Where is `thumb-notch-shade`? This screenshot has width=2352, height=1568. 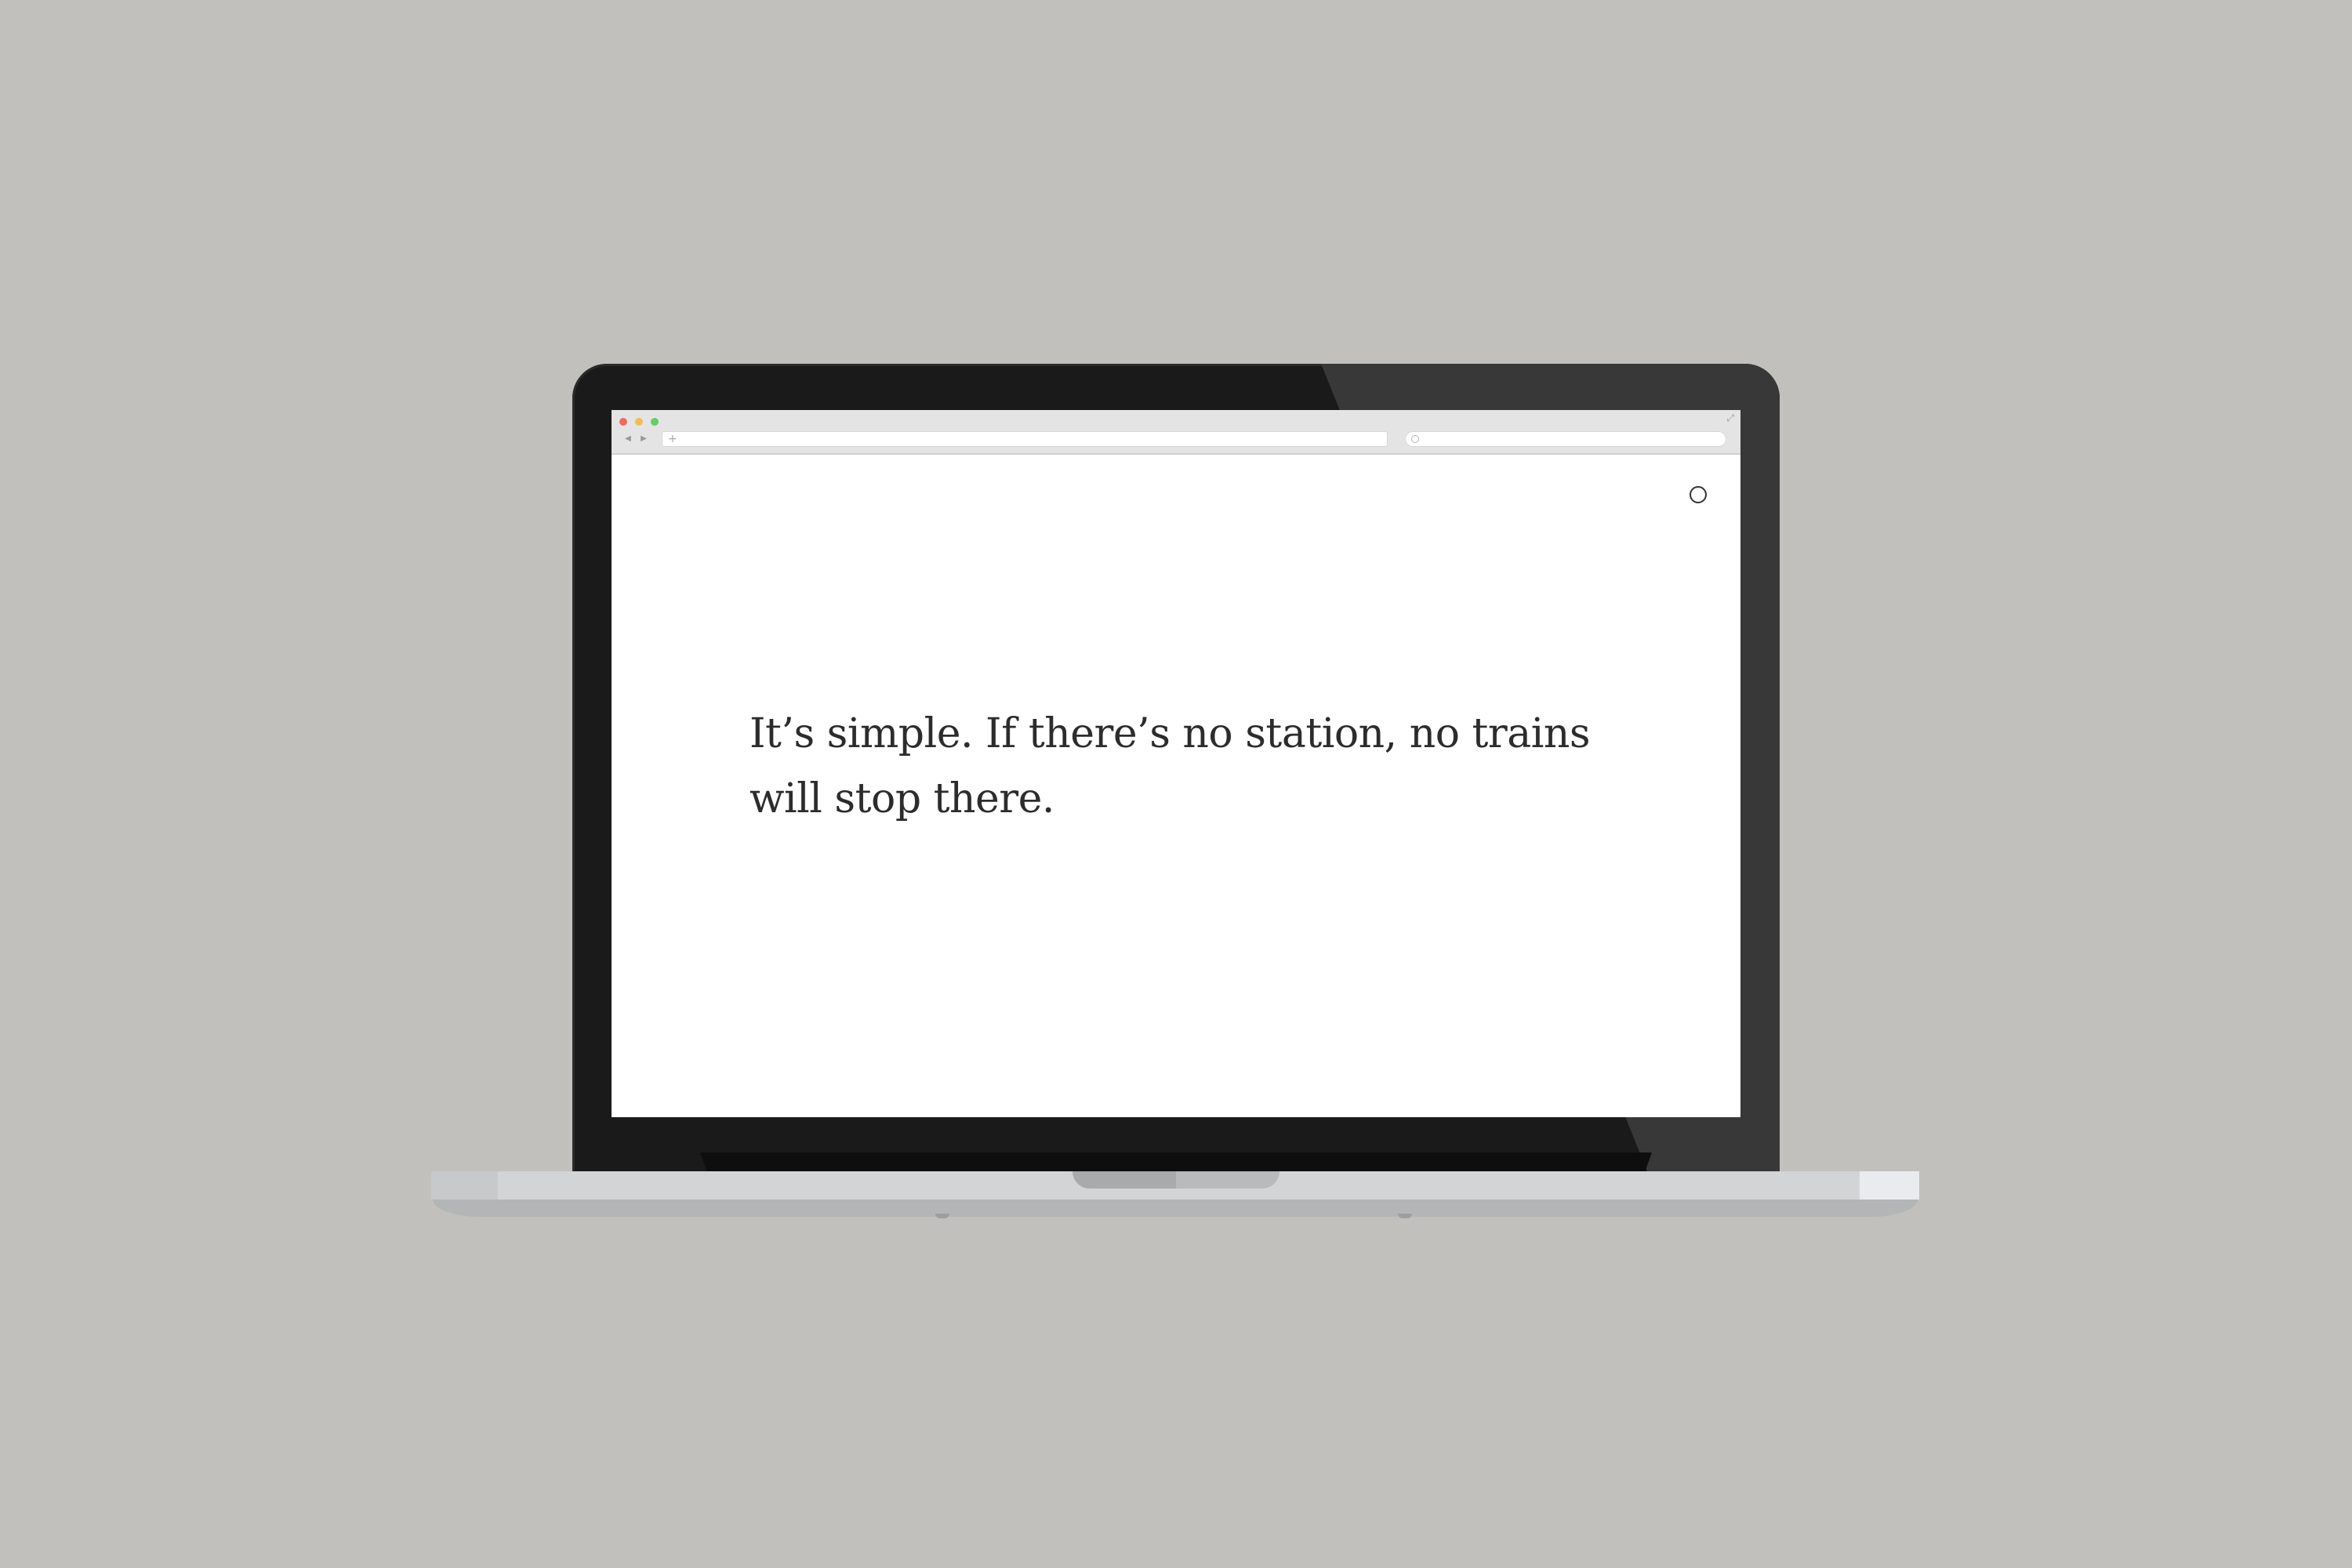 thumb-notch-shade is located at coordinates (1124, 1180).